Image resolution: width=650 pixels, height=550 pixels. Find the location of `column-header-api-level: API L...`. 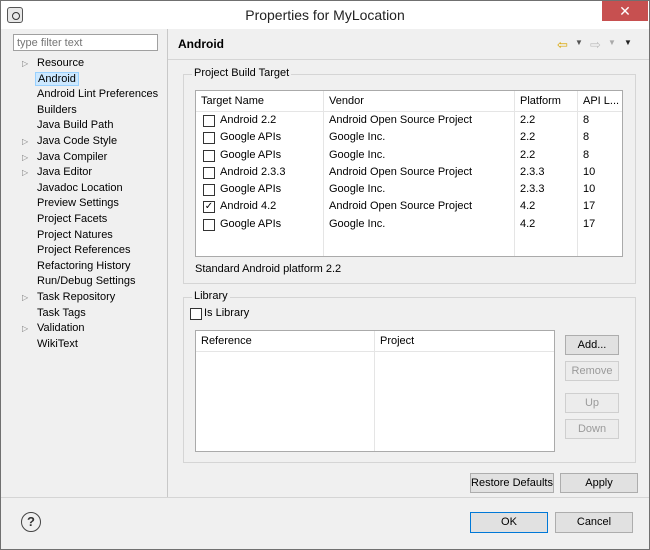

column-header-api-level: API L... is located at coordinates (600, 101).